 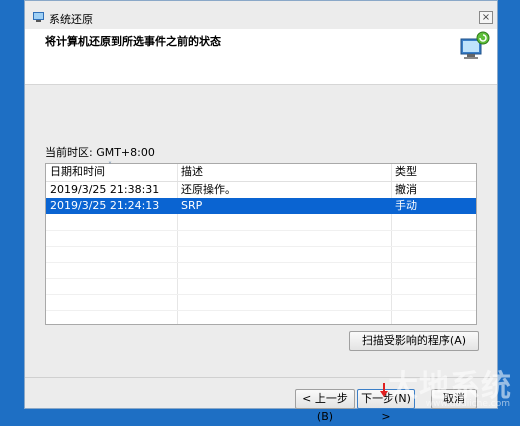 I want to click on page-heading: 将计算机还原到所选事件之前的状态, so click(x=133, y=41).